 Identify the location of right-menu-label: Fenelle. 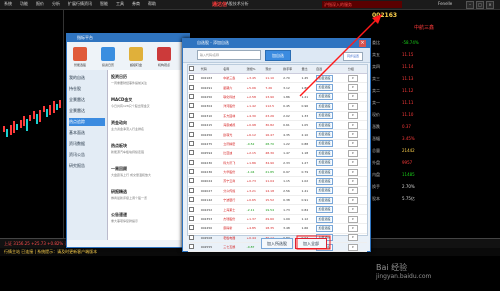
(445, 3).